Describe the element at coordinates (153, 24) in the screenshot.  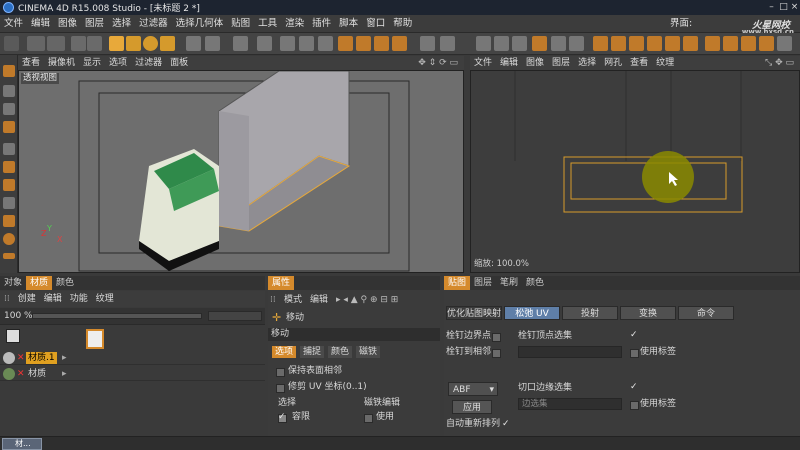
I see `menu-filter: 过滤器` at that location.